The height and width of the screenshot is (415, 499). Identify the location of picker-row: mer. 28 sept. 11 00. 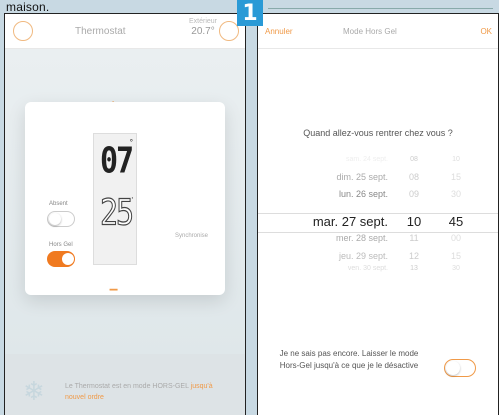
(378, 240).